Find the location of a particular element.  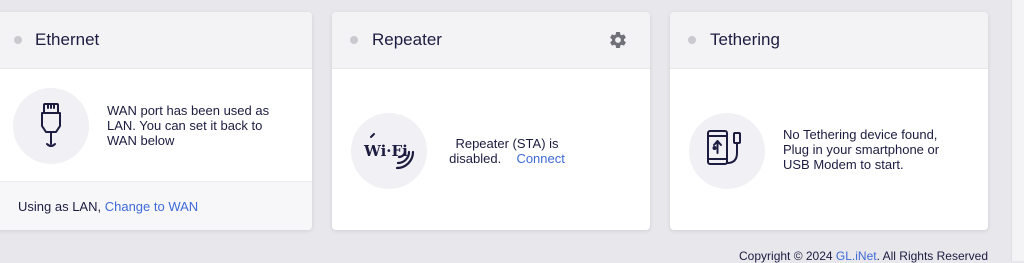

repeater-title: Repeater is located at coordinates (407, 39).